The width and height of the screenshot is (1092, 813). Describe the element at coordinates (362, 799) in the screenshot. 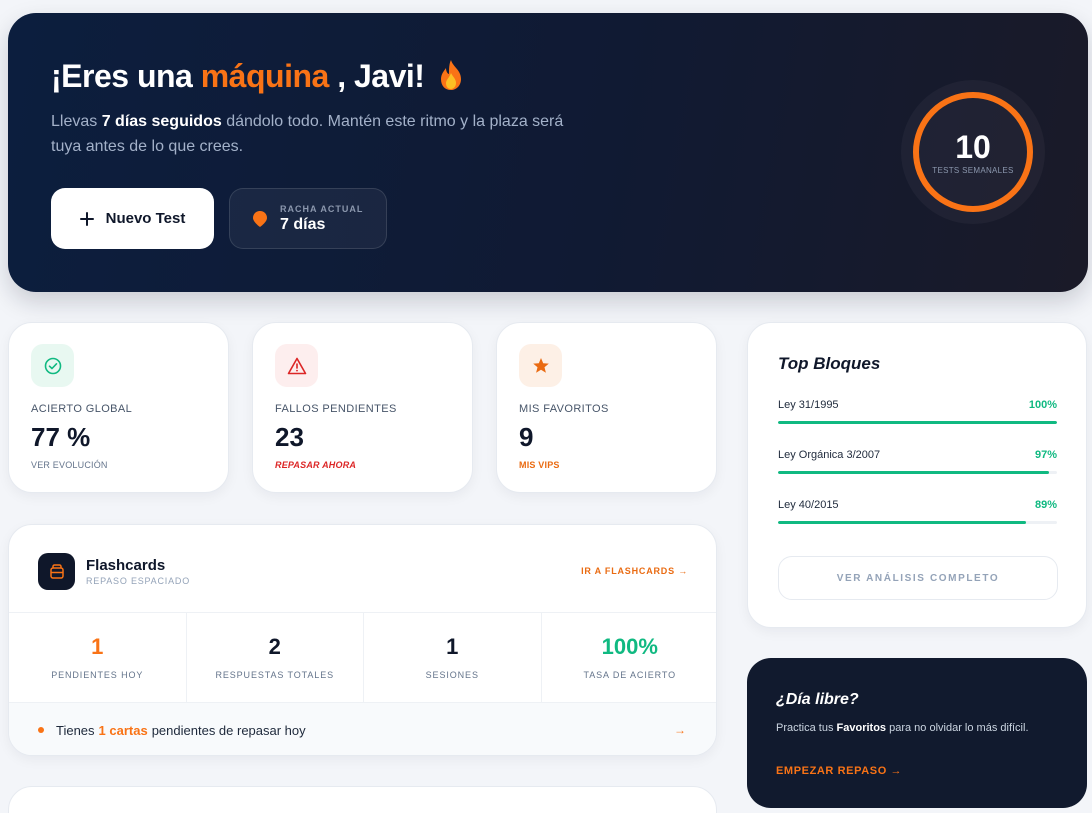

I see `next-card` at that location.